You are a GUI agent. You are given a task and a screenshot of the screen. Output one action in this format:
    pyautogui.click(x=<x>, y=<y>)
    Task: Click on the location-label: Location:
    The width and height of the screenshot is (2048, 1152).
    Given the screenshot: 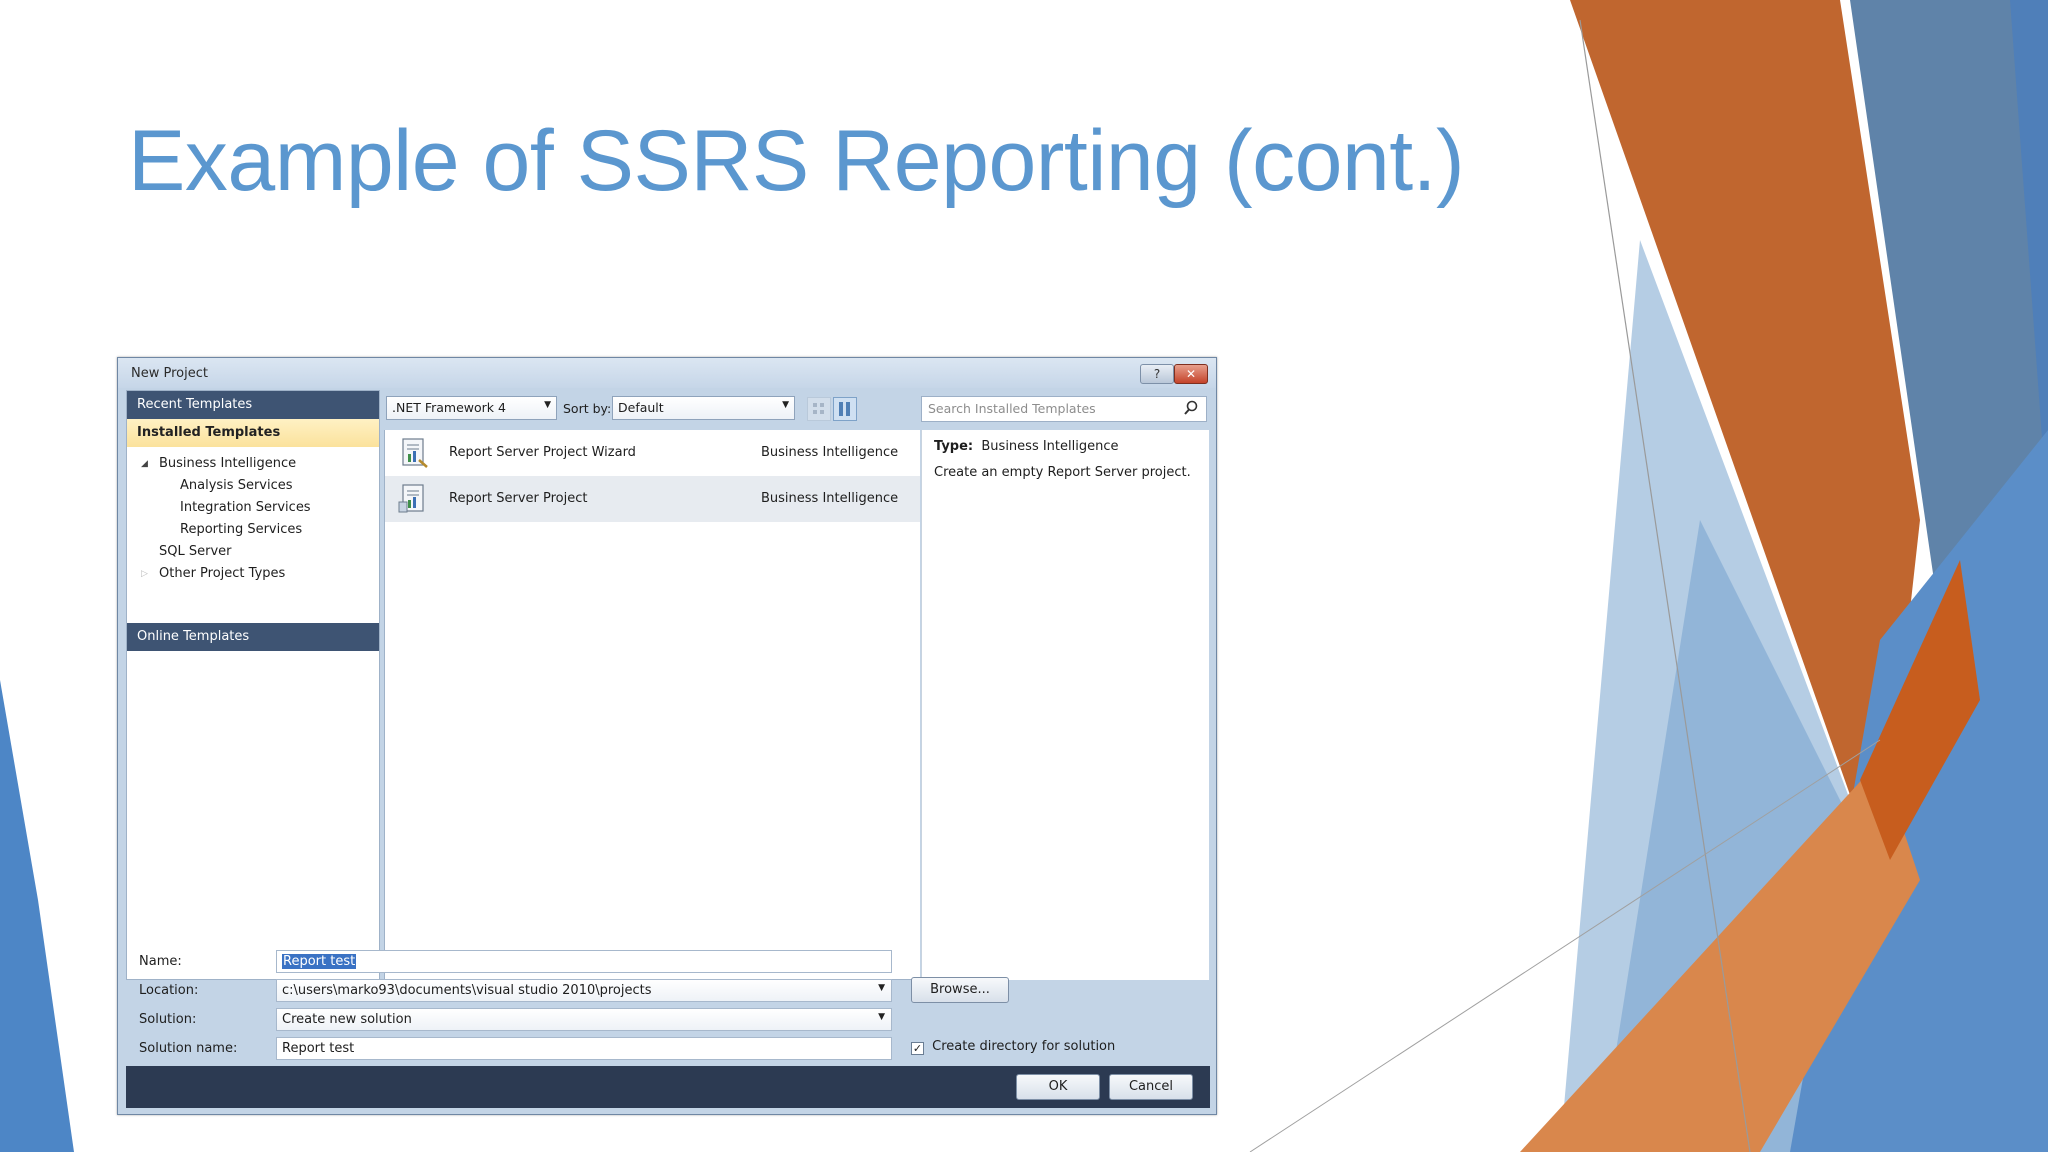 What is the action you would take?
    pyautogui.click(x=169, y=990)
    